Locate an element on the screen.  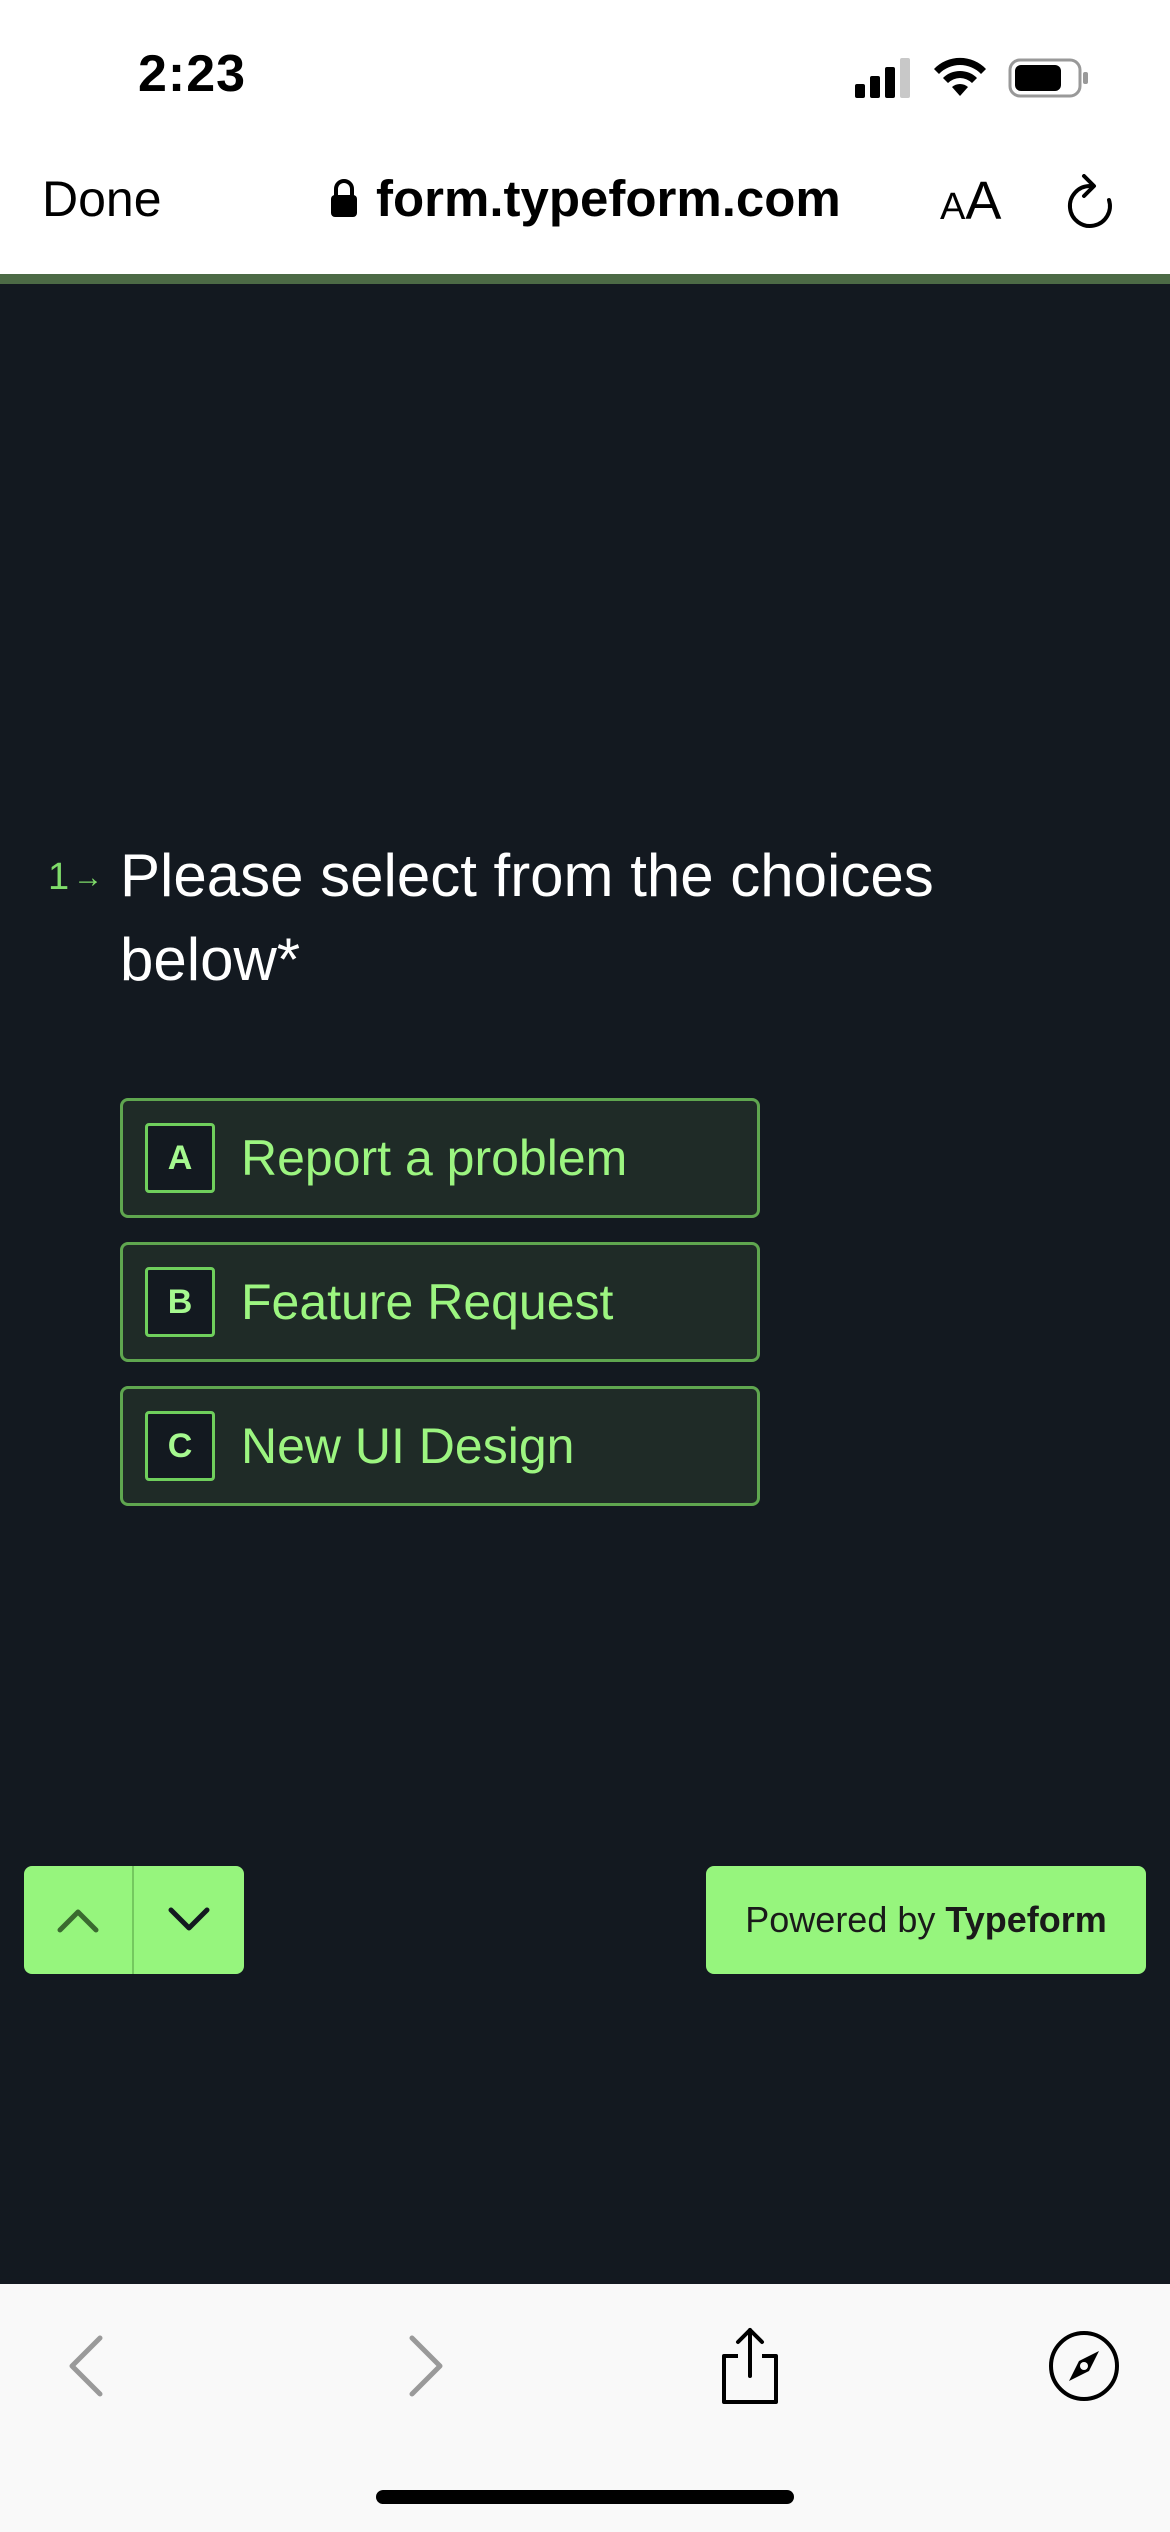
back-icon is located at coordinates (88, 2366).